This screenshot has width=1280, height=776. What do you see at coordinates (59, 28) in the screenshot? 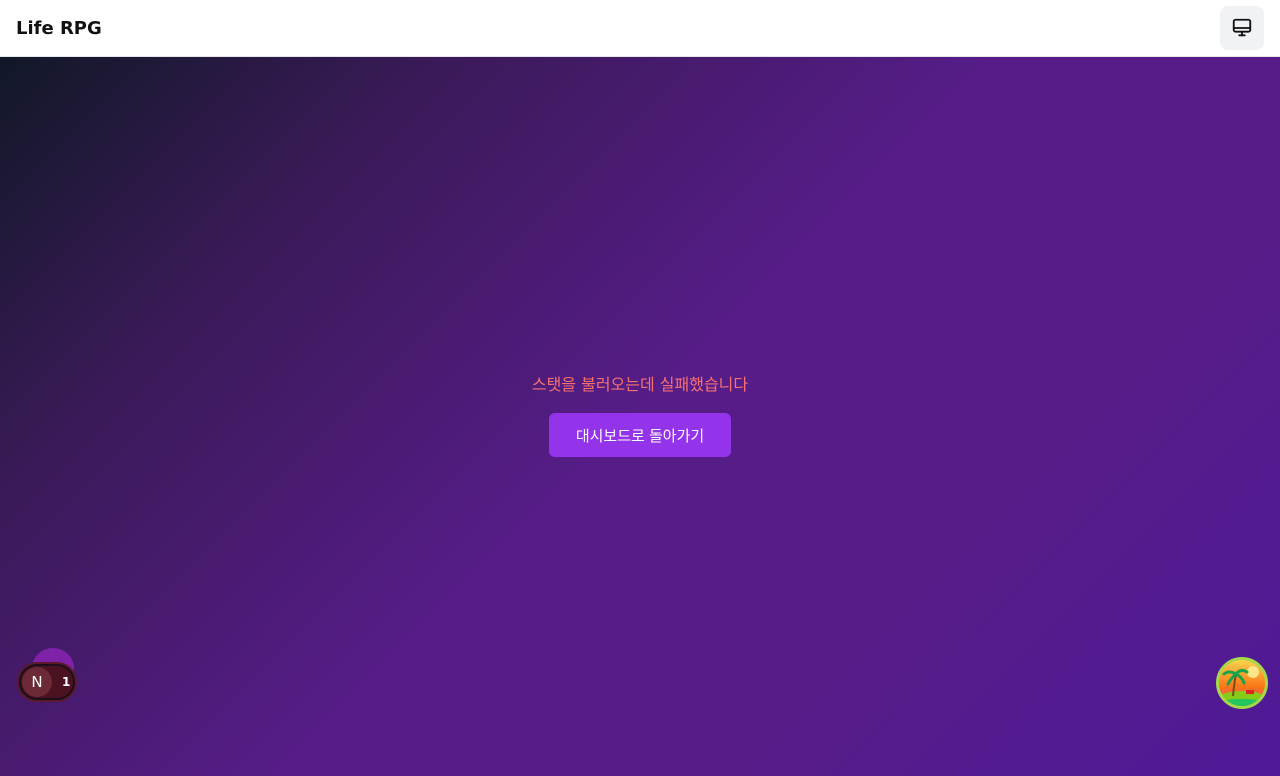
I see `app-title: Life RPG` at bounding box center [59, 28].